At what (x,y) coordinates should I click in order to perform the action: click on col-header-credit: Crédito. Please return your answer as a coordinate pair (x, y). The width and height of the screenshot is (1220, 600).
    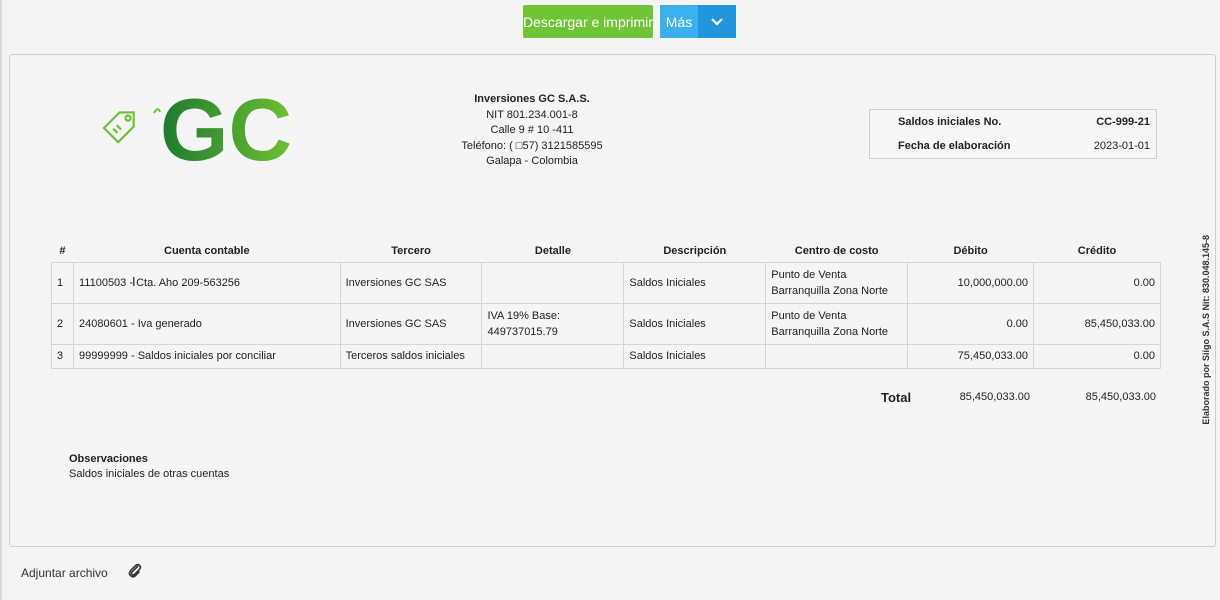
    Looking at the image, I should click on (1097, 250).